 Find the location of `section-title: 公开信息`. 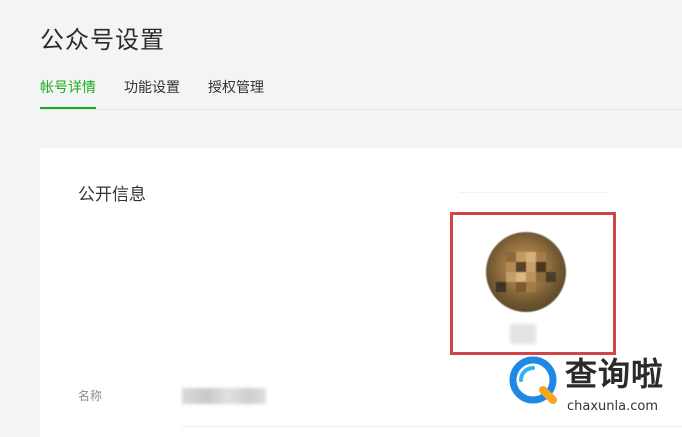

section-title: 公开信息 is located at coordinates (112, 195).